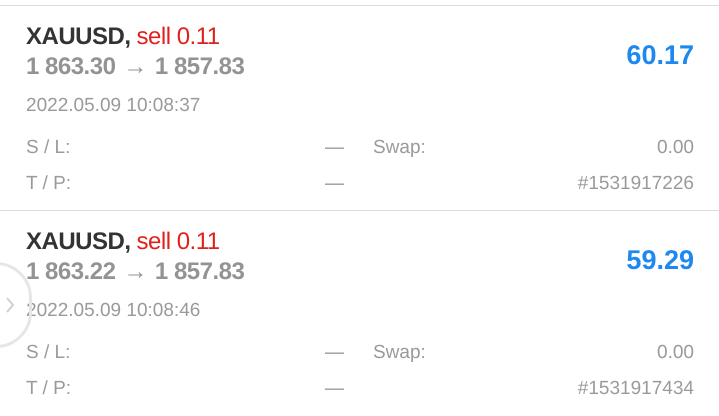 The height and width of the screenshot is (416, 719). I want to click on open-price: 1 863.30, so click(71, 67).